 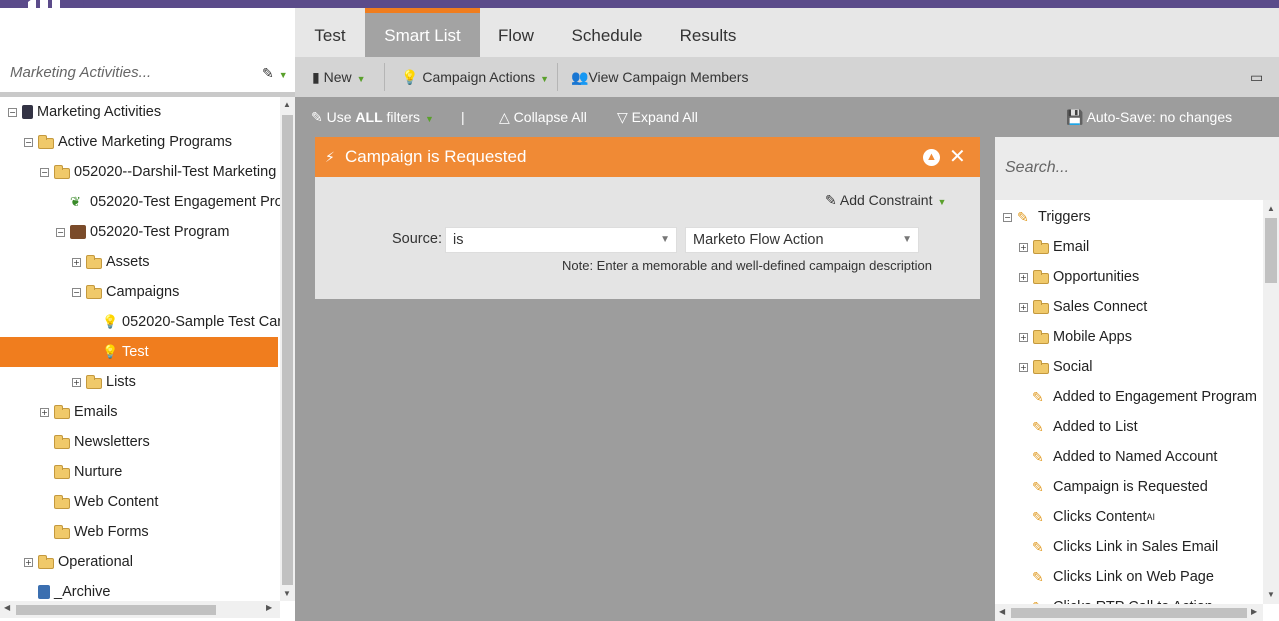 What do you see at coordinates (330, 157) in the screenshot?
I see `trigger-icon: ⚡` at bounding box center [330, 157].